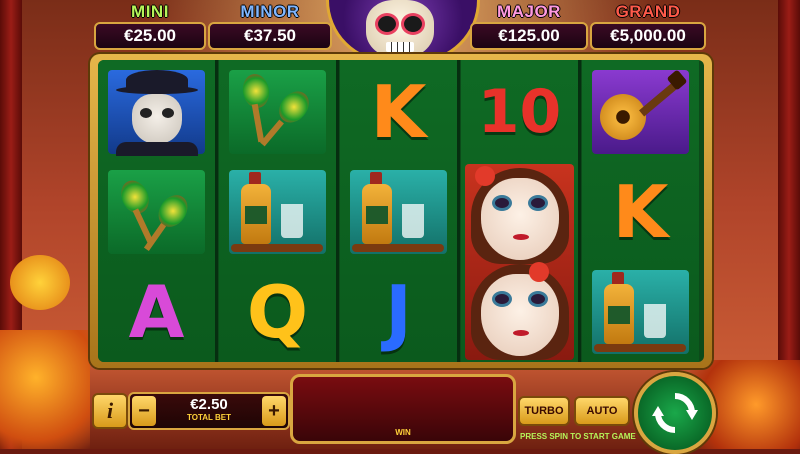 This screenshot has height=454, width=800. I want to click on letter-a: A, so click(156, 312).